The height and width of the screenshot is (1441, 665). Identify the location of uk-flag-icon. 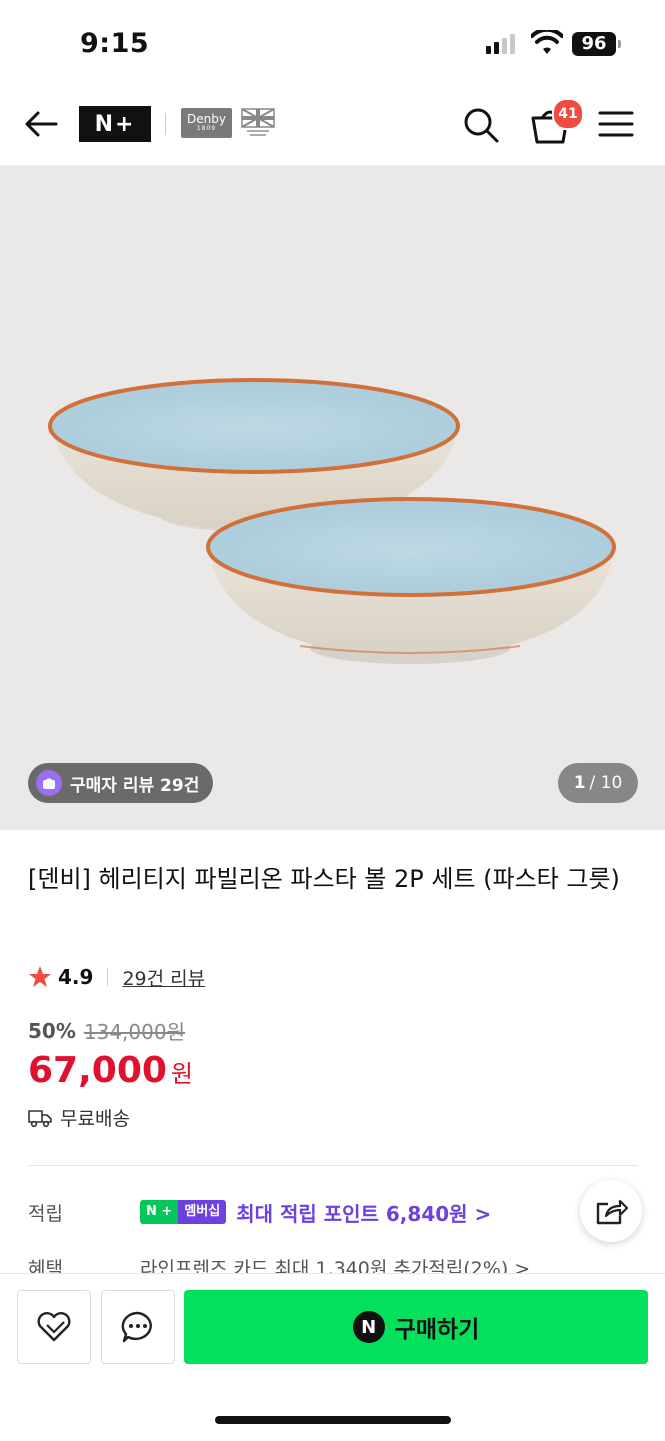
(258, 122).